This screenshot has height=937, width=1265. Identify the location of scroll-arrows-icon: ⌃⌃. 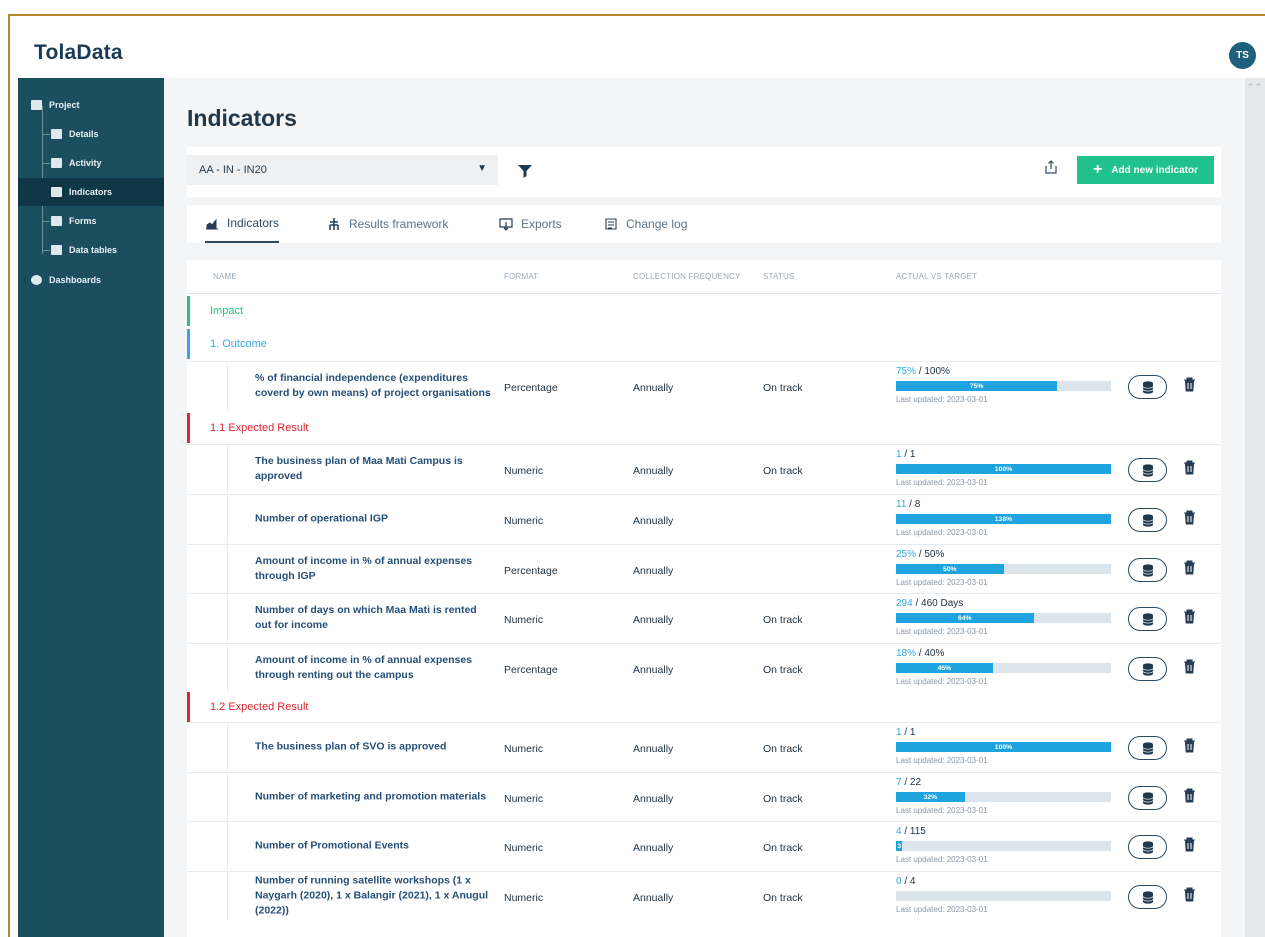
(1254, 87).